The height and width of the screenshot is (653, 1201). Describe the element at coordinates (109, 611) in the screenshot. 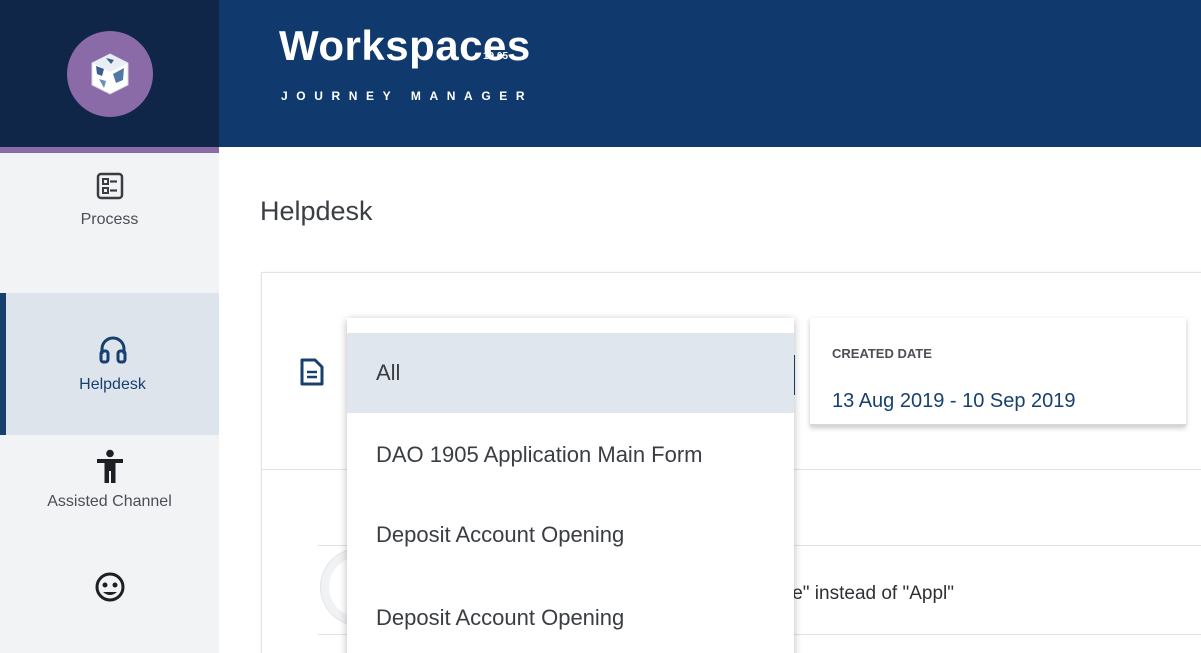

I see `sidebar-item-face` at that location.